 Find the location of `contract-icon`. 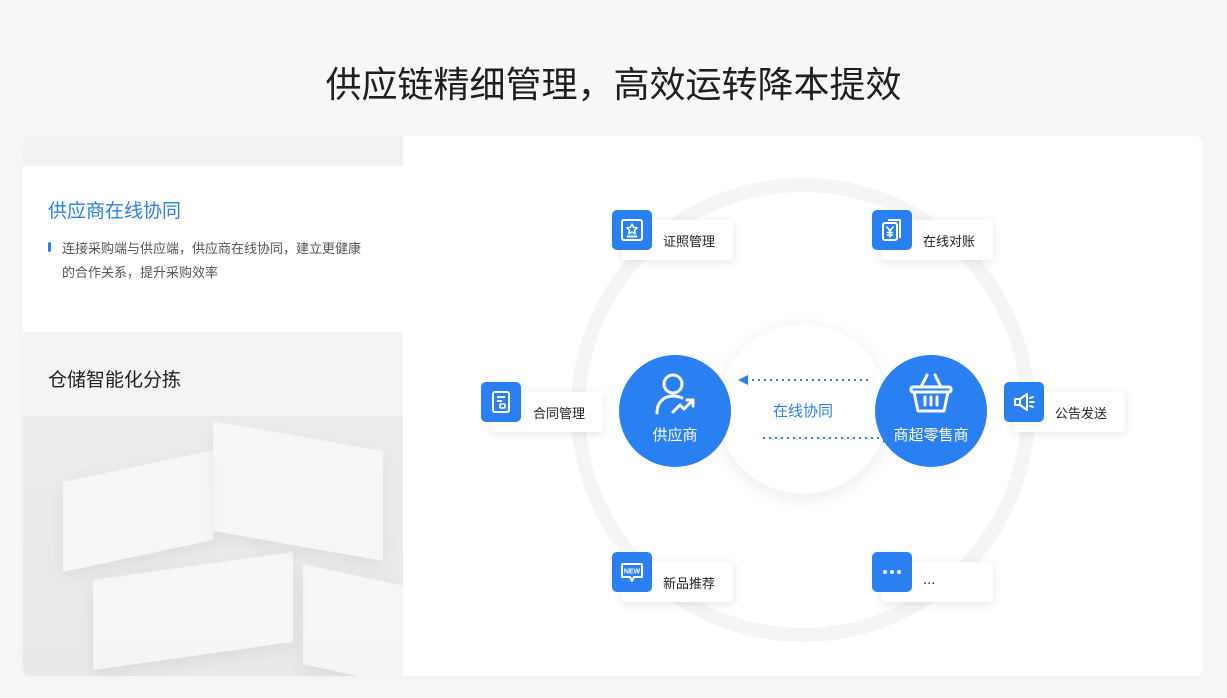

contract-icon is located at coordinates (501, 402).